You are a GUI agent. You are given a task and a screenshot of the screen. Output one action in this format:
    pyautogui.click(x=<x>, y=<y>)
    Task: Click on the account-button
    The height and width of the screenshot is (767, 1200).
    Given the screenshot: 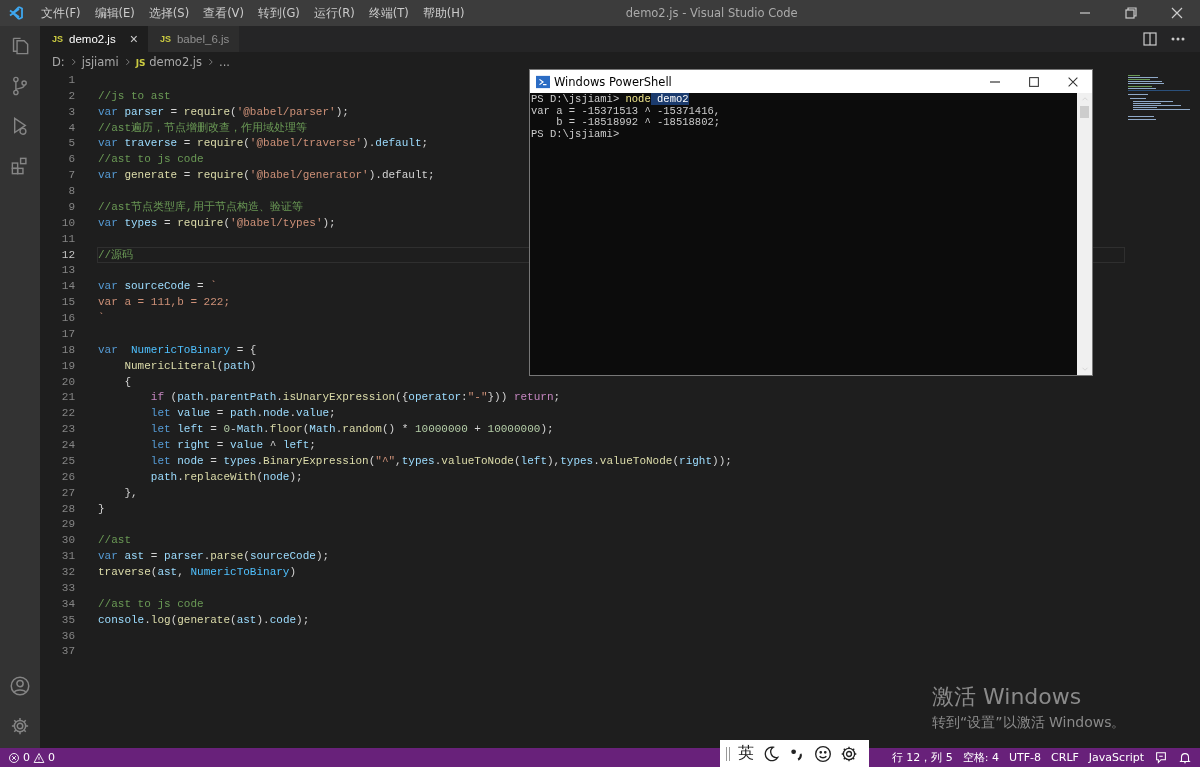 What is the action you would take?
    pyautogui.click(x=20, y=686)
    